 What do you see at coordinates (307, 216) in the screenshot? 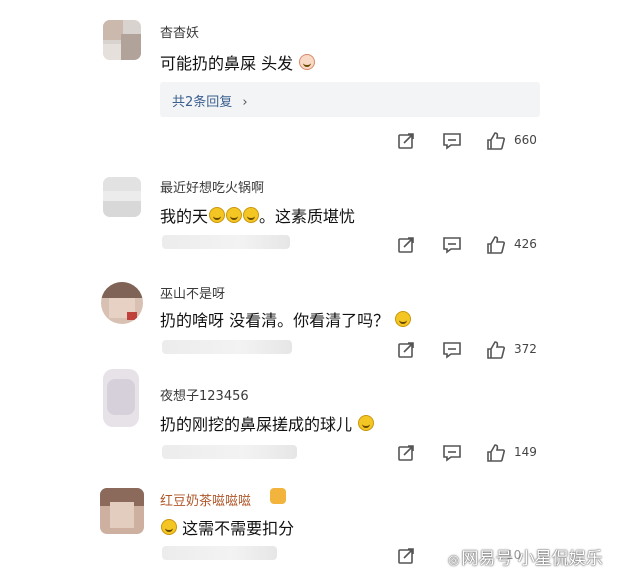
I see `comment-text-suffix: 。这素质堪忧` at bounding box center [307, 216].